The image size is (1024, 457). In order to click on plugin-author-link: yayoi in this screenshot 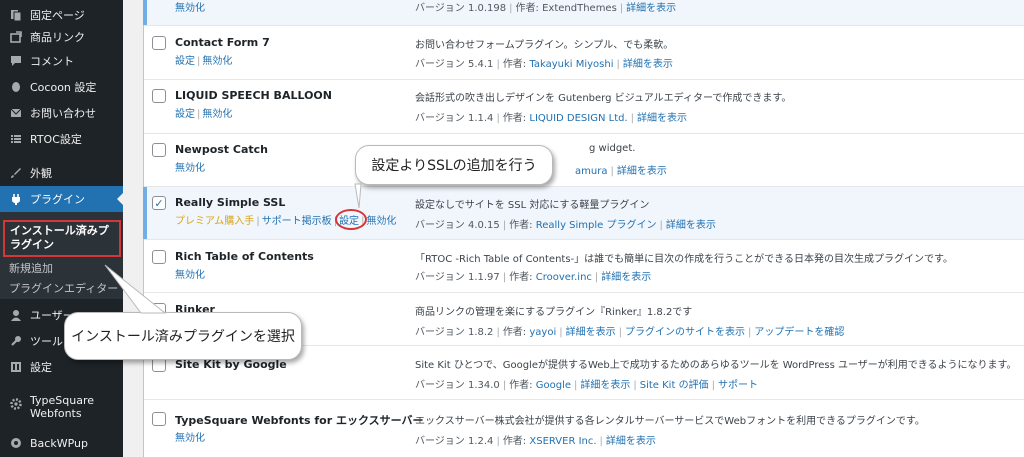, I will do `click(542, 332)`.